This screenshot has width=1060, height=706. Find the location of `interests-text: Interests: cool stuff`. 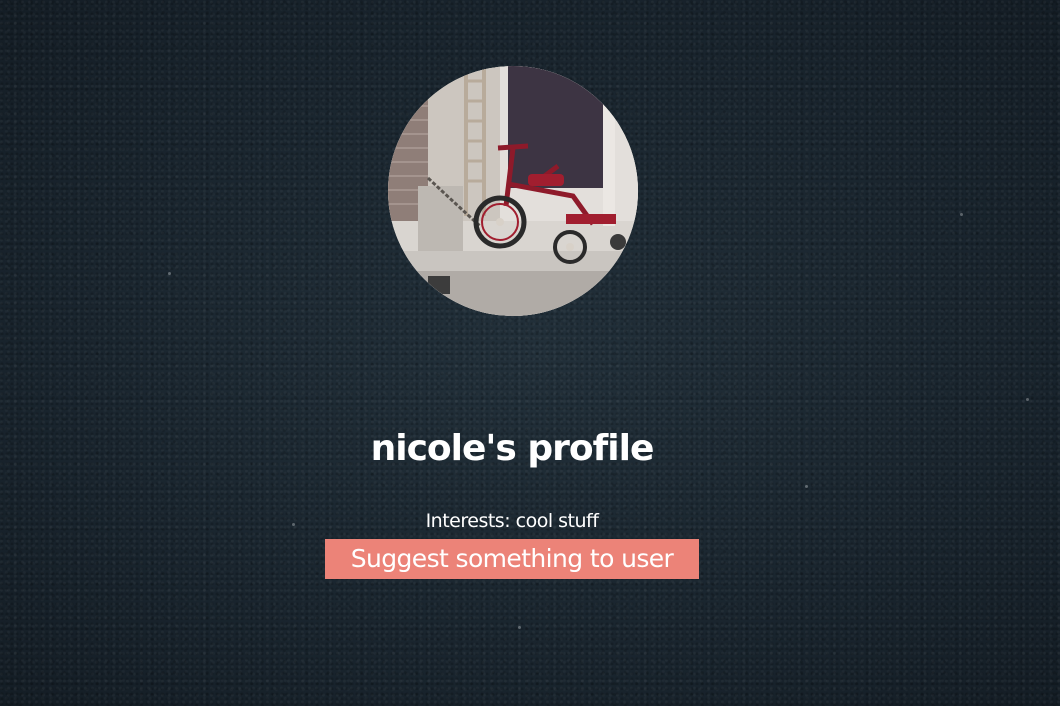

interests-text: Interests: cool stuff is located at coordinates (512, 521).